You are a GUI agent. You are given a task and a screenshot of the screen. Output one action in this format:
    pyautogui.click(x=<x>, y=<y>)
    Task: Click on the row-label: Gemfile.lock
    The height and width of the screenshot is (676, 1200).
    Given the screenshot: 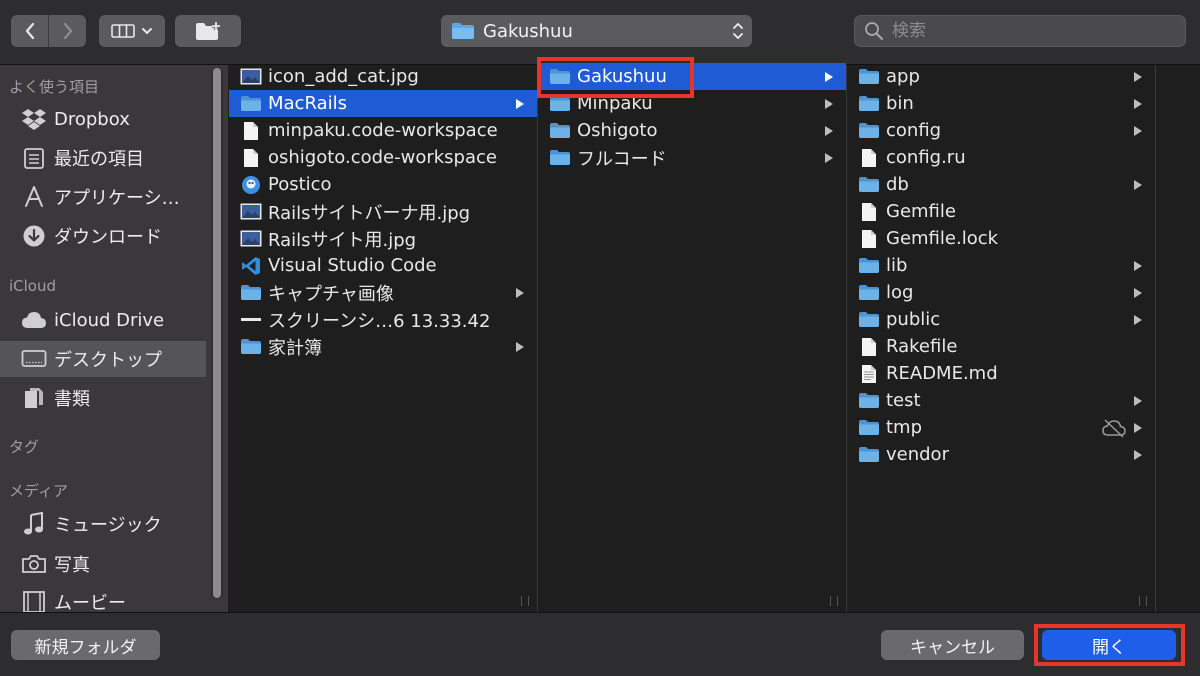 What is the action you would take?
    pyautogui.click(x=942, y=238)
    